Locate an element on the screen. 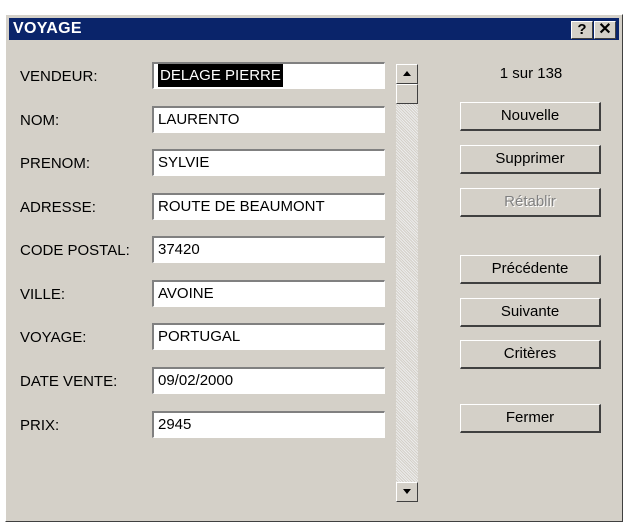  voyage-value: PORTUGAL is located at coordinates (199, 336).